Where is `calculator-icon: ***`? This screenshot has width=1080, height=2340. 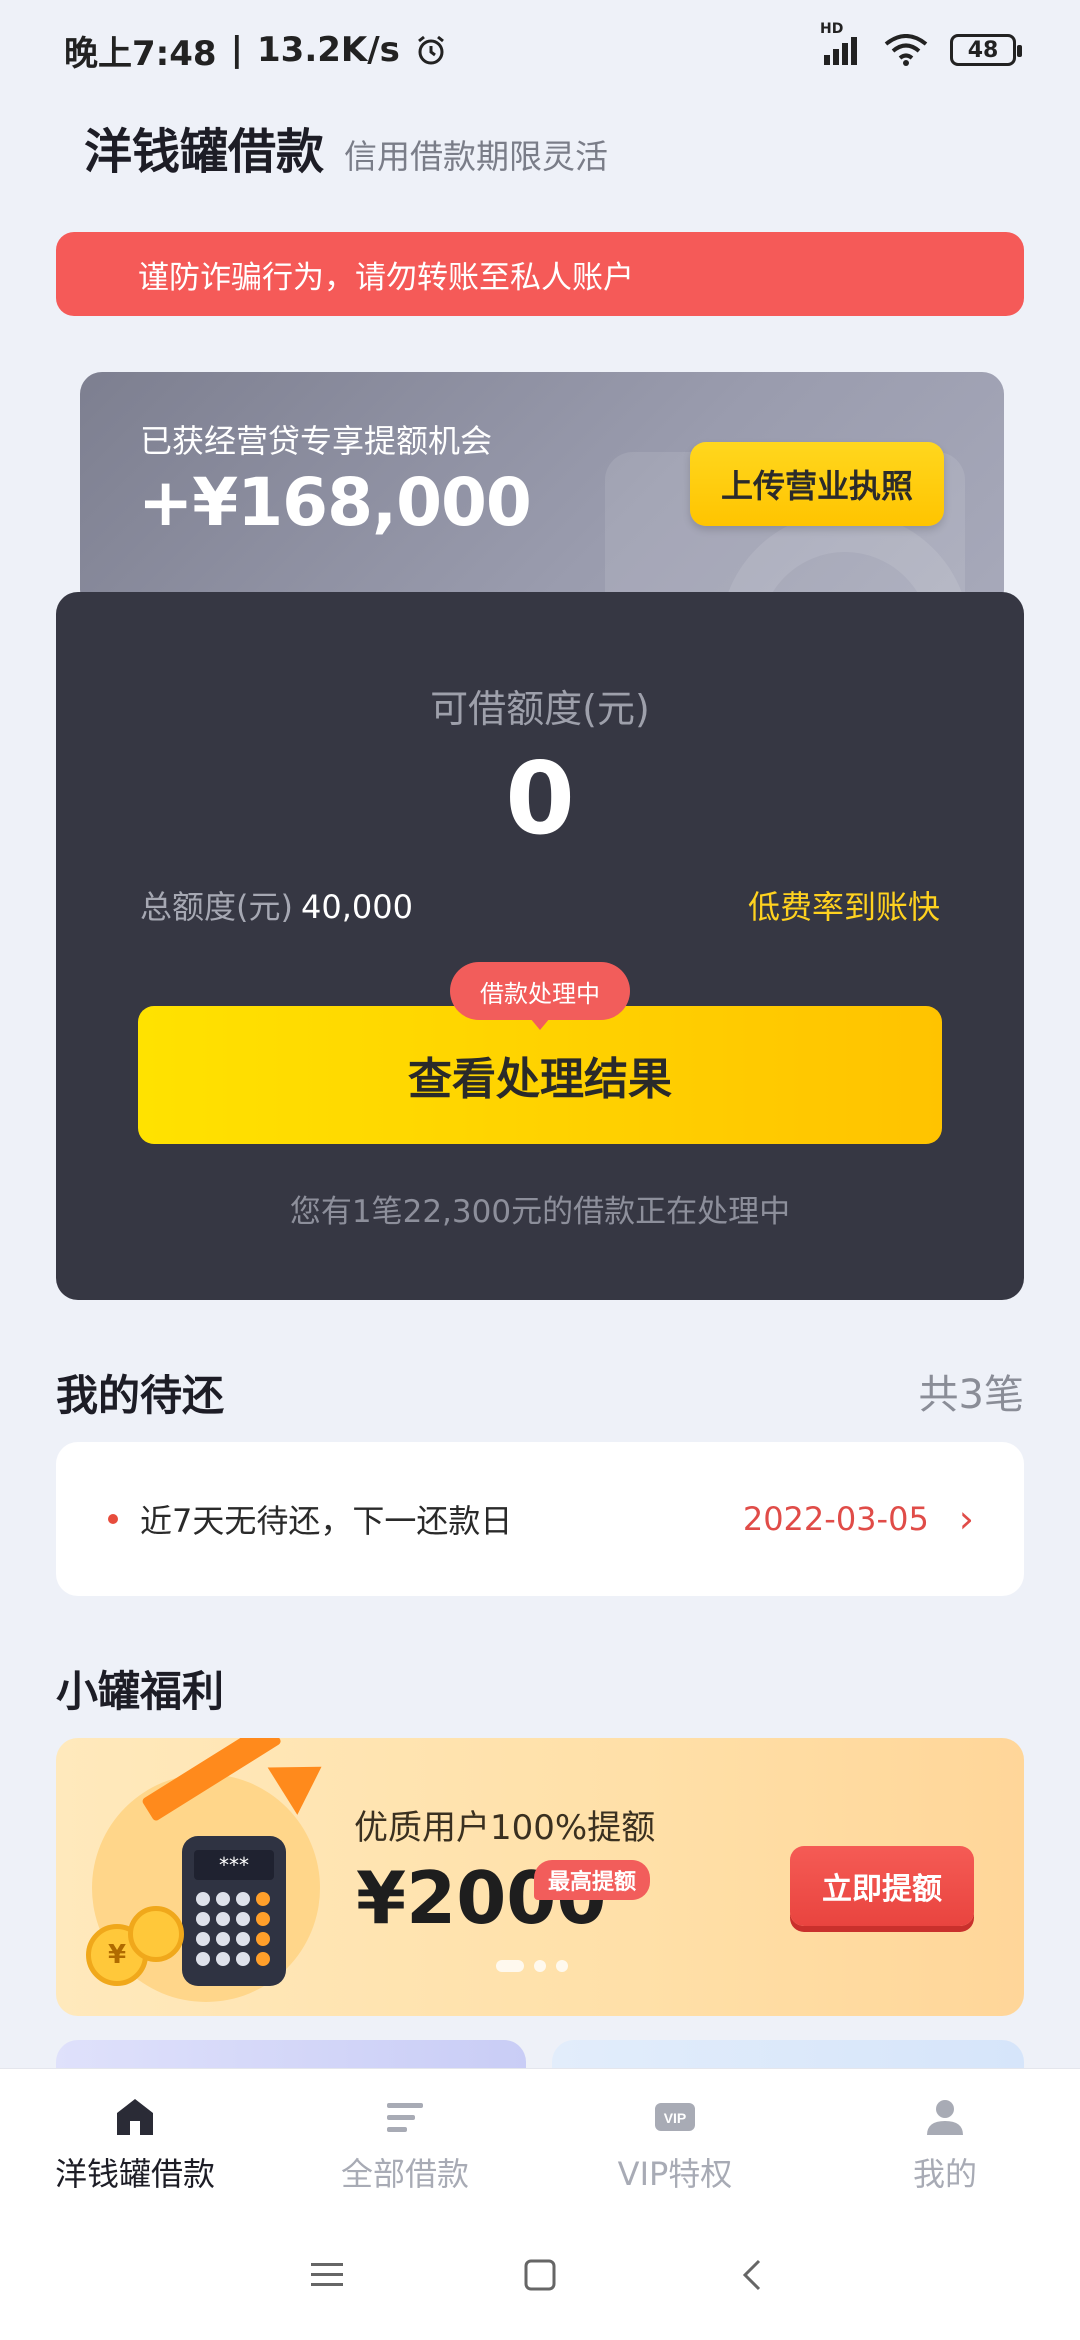
calculator-icon: *** is located at coordinates (234, 1911).